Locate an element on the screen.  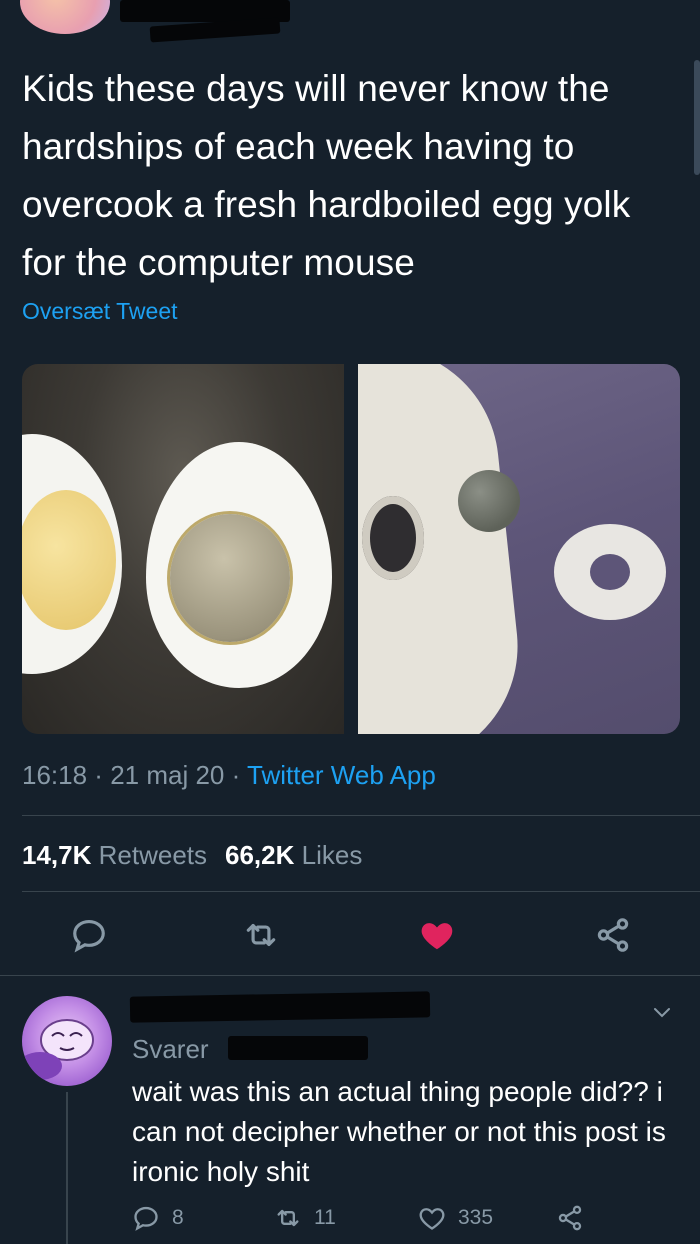
tweet-metadata: 16:18 · 21 maj 20 · Twitter Web App is located at coordinates (229, 775).